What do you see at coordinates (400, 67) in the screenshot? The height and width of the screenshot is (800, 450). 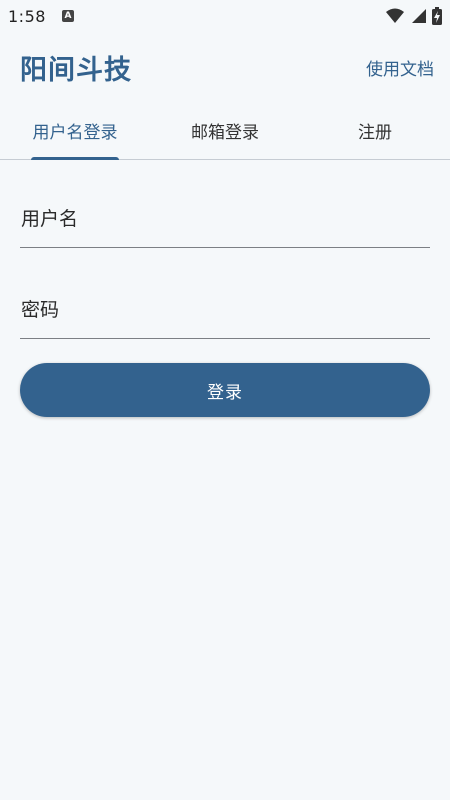 I see `docs-link: 使用文档` at bounding box center [400, 67].